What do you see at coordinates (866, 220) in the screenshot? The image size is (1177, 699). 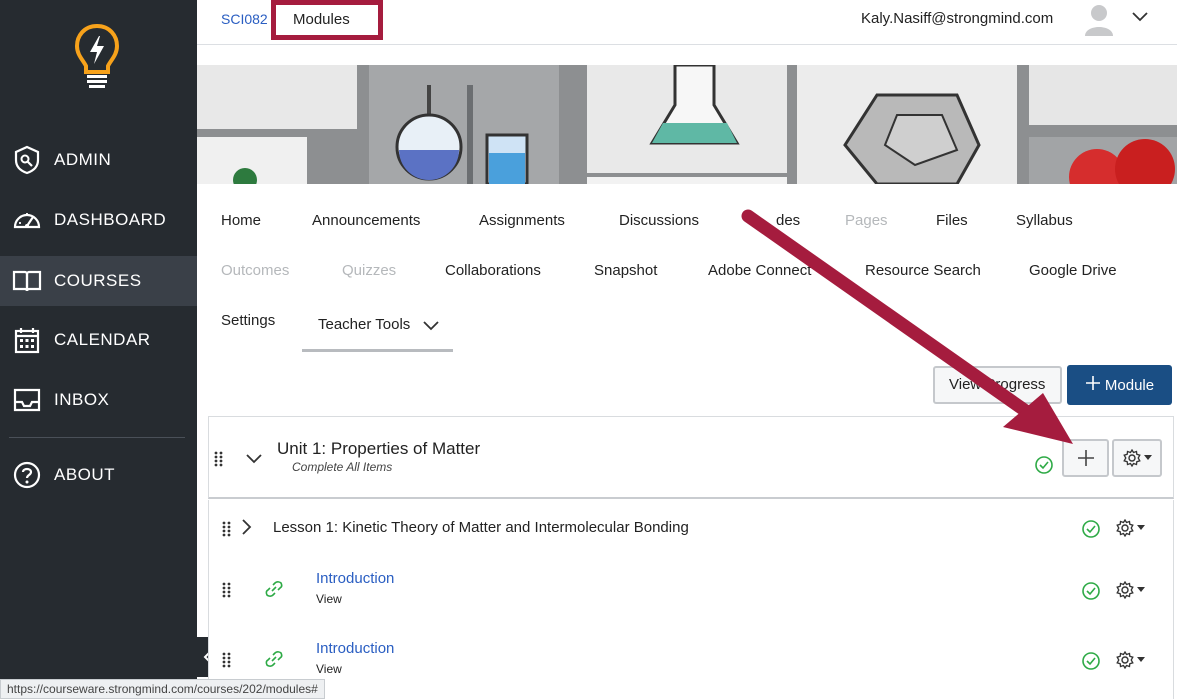 I see `tab-pages: Pages` at bounding box center [866, 220].